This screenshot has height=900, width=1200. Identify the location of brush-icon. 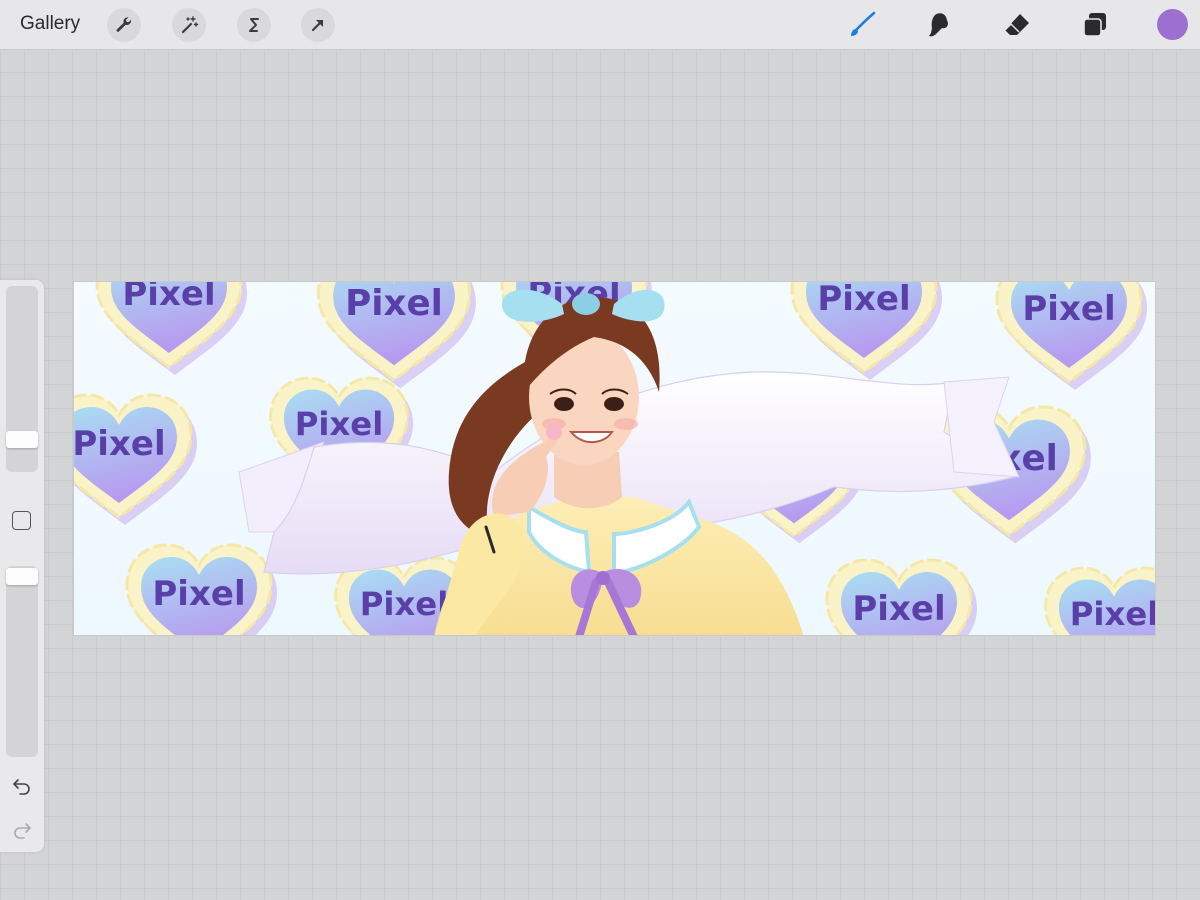
(863, 23).